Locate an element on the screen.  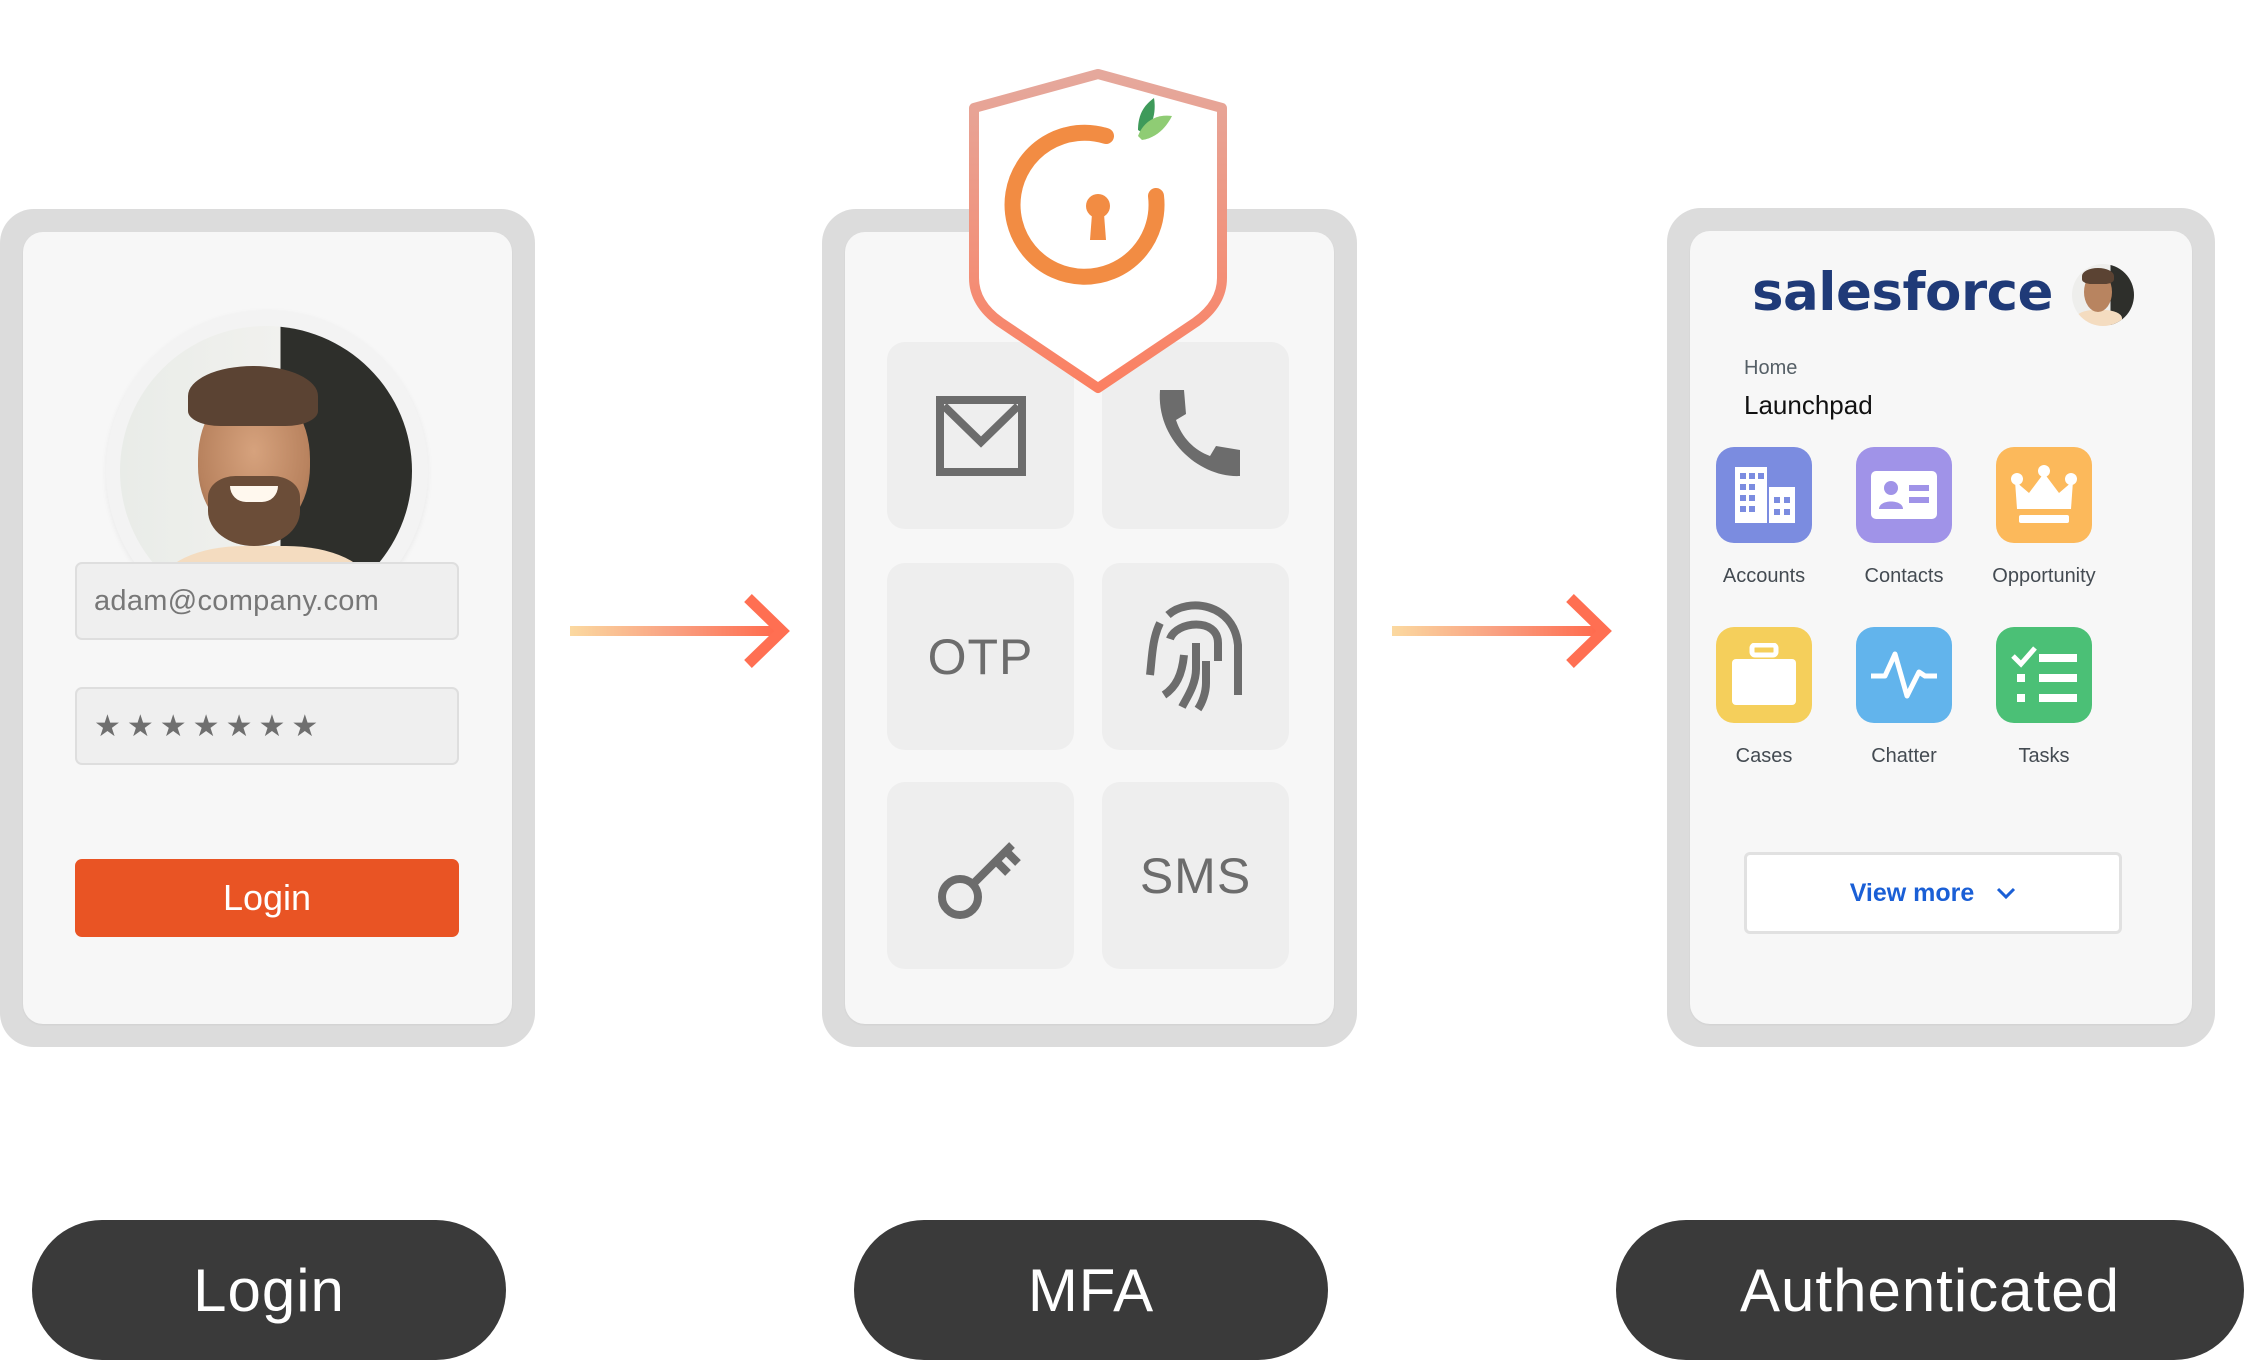
breadcrumb: Home is located at coordinates (1770, 368).